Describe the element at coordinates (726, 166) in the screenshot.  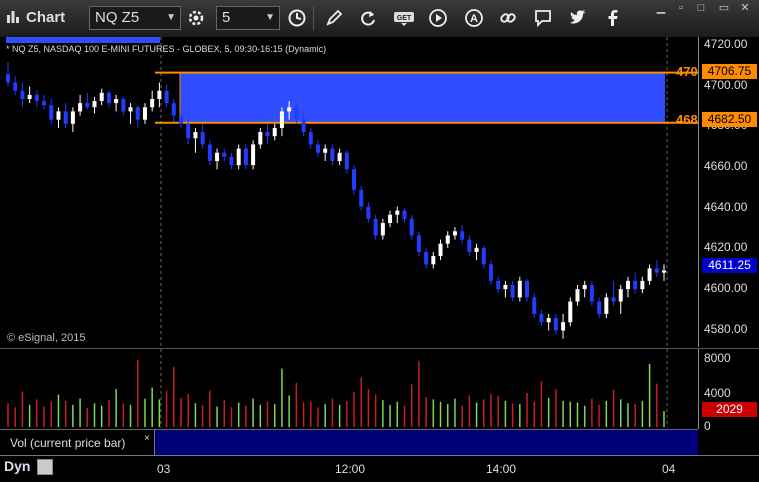
I see `price-tick: 4660.00` at that location.